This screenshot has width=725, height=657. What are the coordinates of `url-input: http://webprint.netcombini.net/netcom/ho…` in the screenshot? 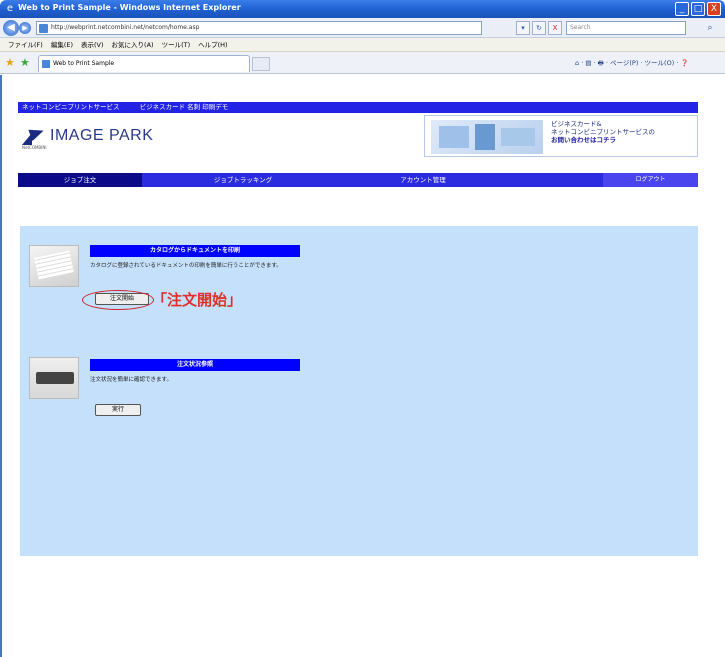 It's located at (259, 28).